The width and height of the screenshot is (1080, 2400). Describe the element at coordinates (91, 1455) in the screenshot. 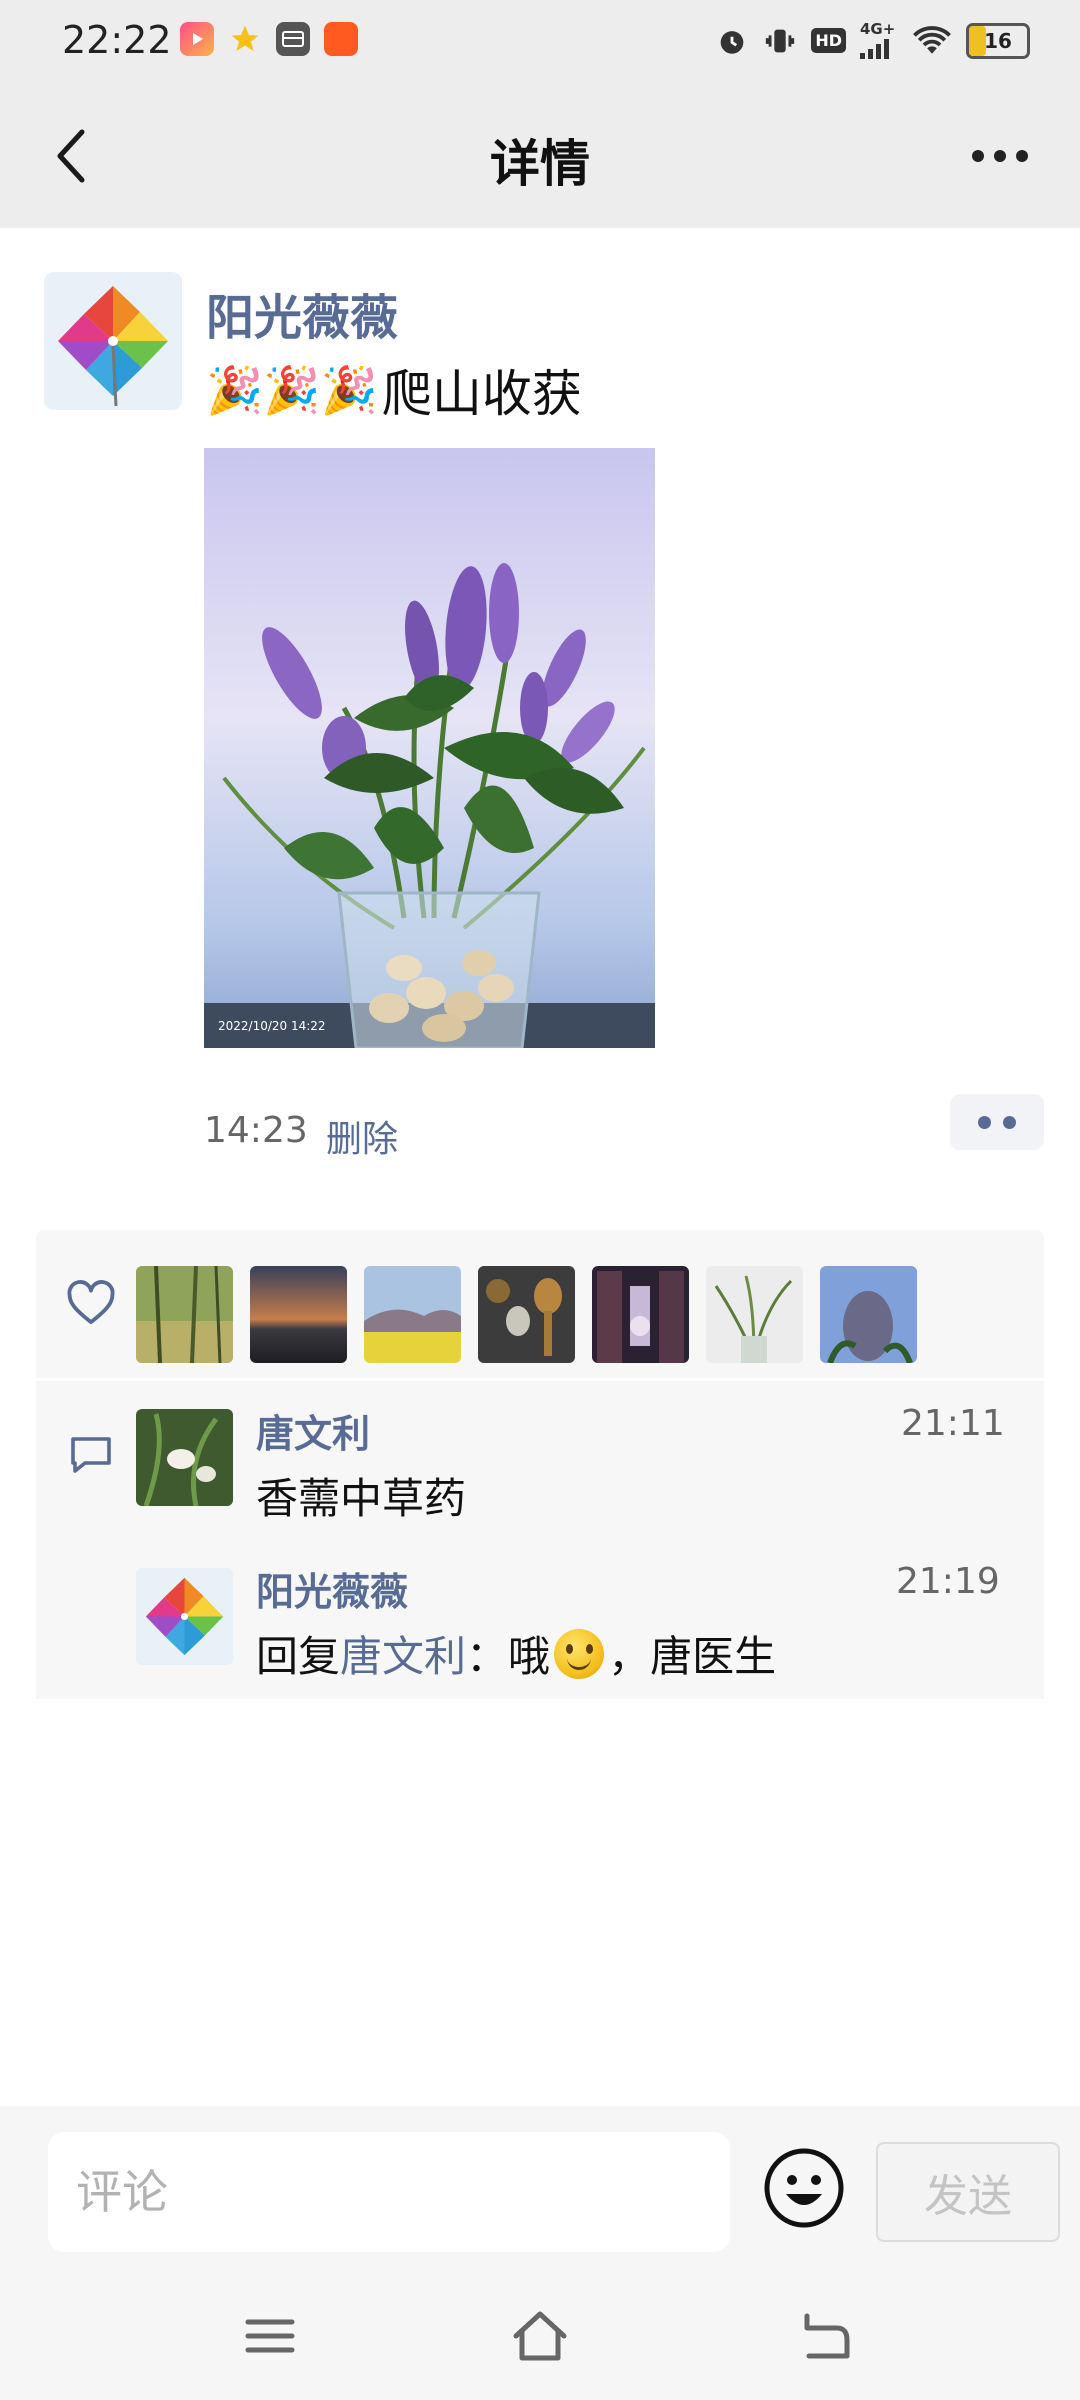

I see `comment-icon` at that location.